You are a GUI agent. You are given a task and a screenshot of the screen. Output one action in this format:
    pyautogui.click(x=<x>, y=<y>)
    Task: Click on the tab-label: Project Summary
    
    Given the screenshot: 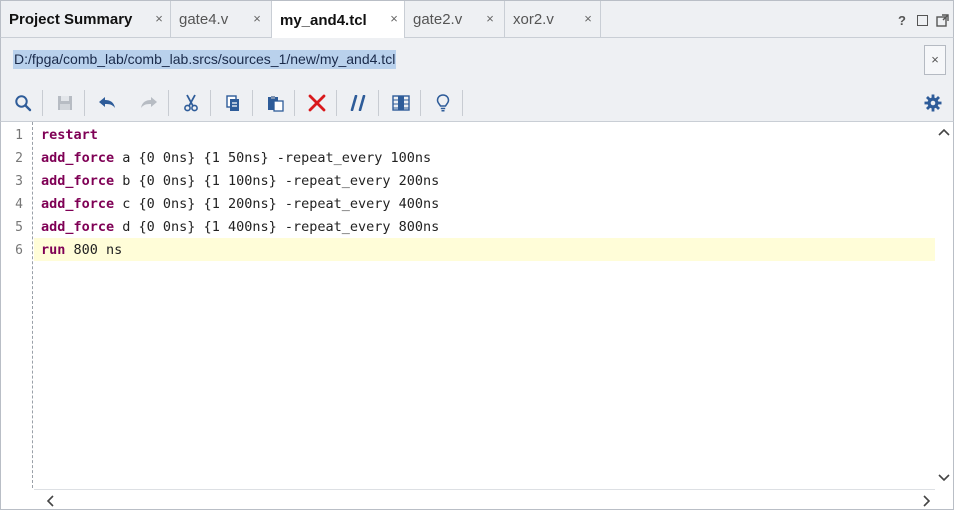 What is the action you would take?
    pyautogui.click(x=71, y=19)
    